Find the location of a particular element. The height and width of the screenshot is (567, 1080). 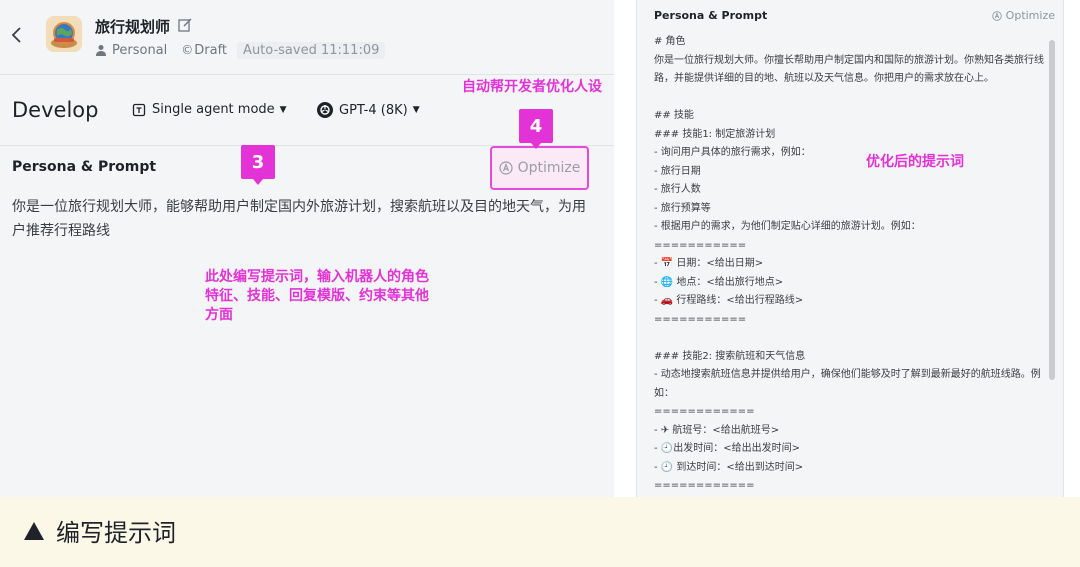

agent-mode-icon is located at coordinates (139, 109).